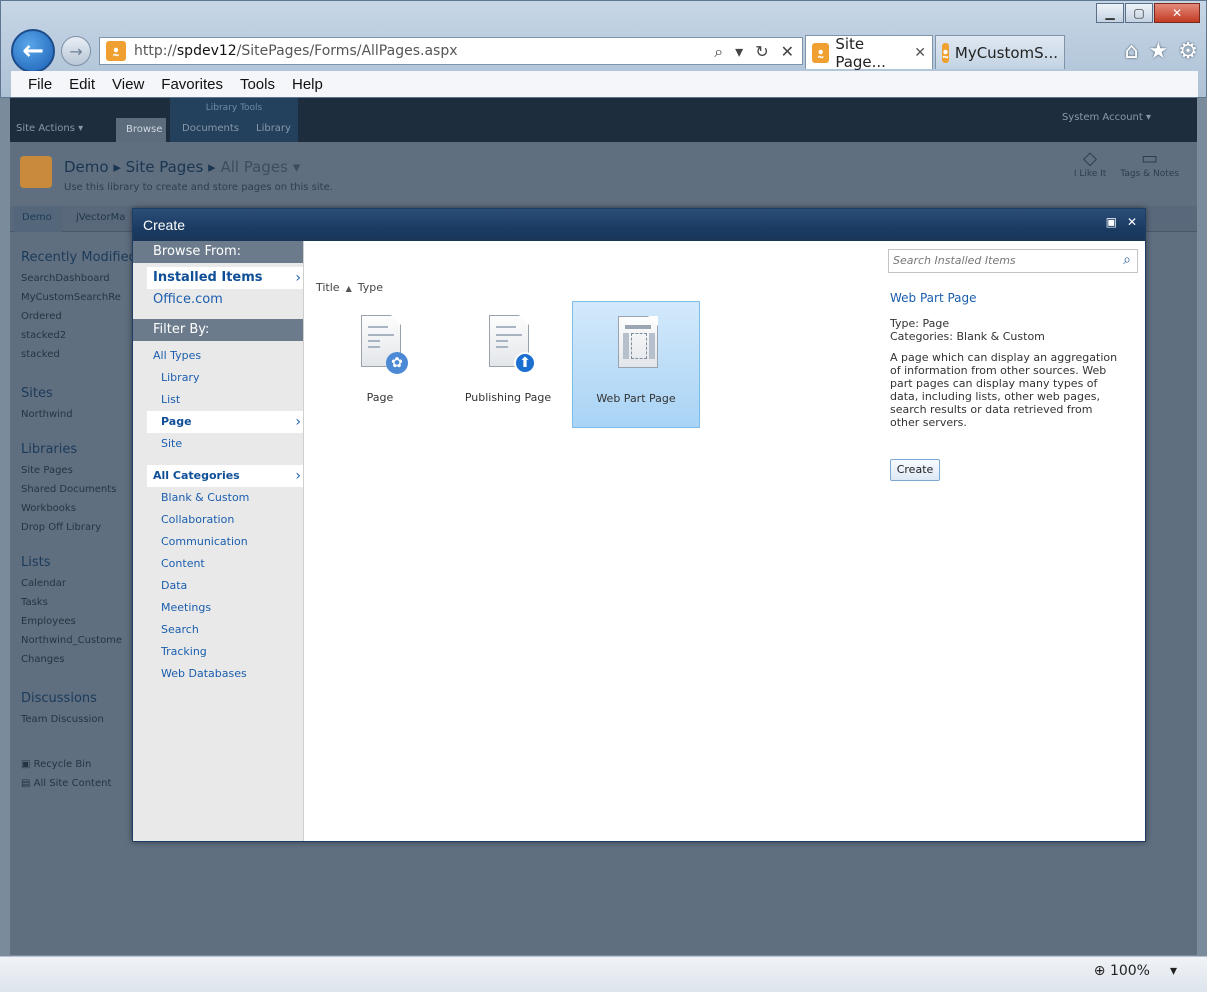  What do you see at coordinates (1149, 163) in the screenshot?
I see `tags-notes-button: ▭ Tags & Notes` at bounding box center [1149, 163].